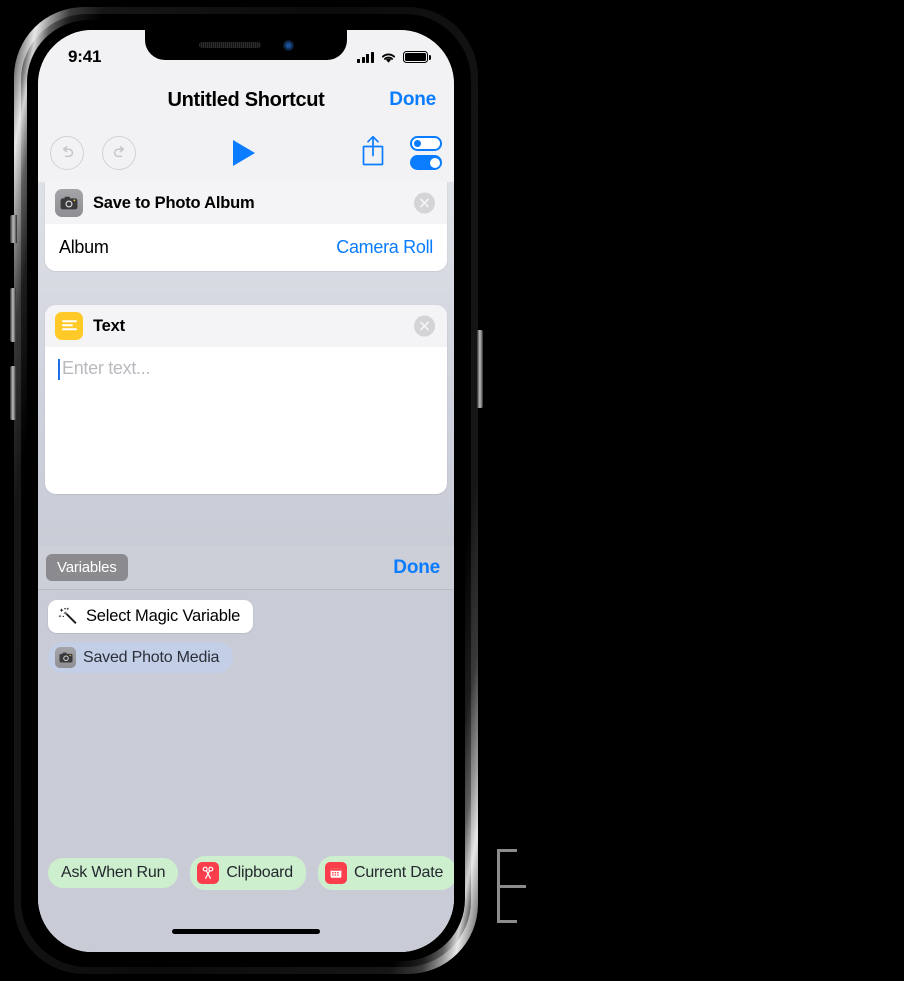  I want to click on chip-ask-when-run: Ask When Run, so click(113, 873).